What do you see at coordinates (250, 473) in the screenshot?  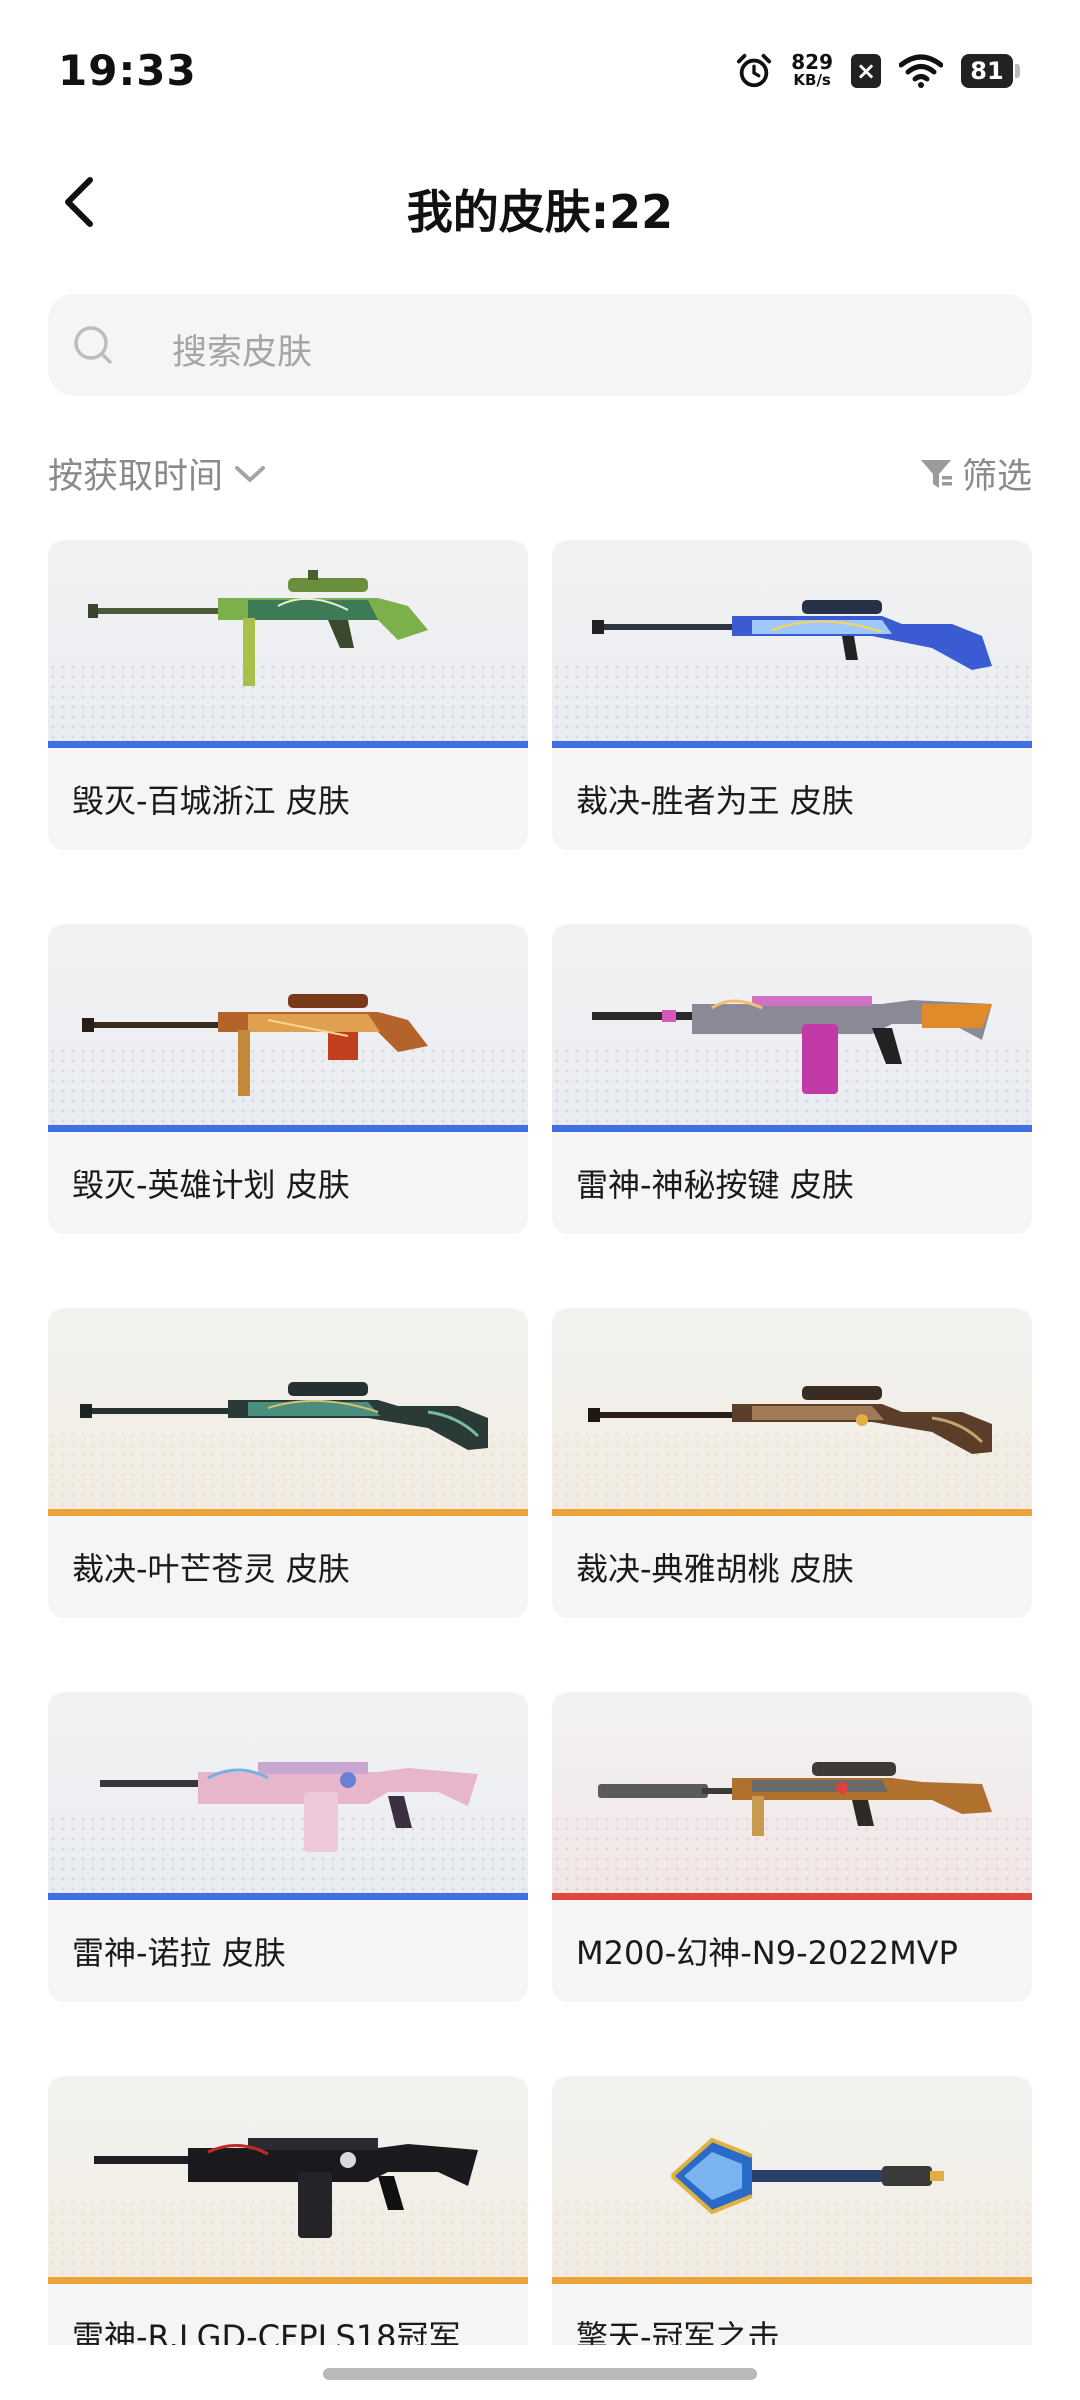 I see `chevron-down-icon` at bounding box center [250, 473].